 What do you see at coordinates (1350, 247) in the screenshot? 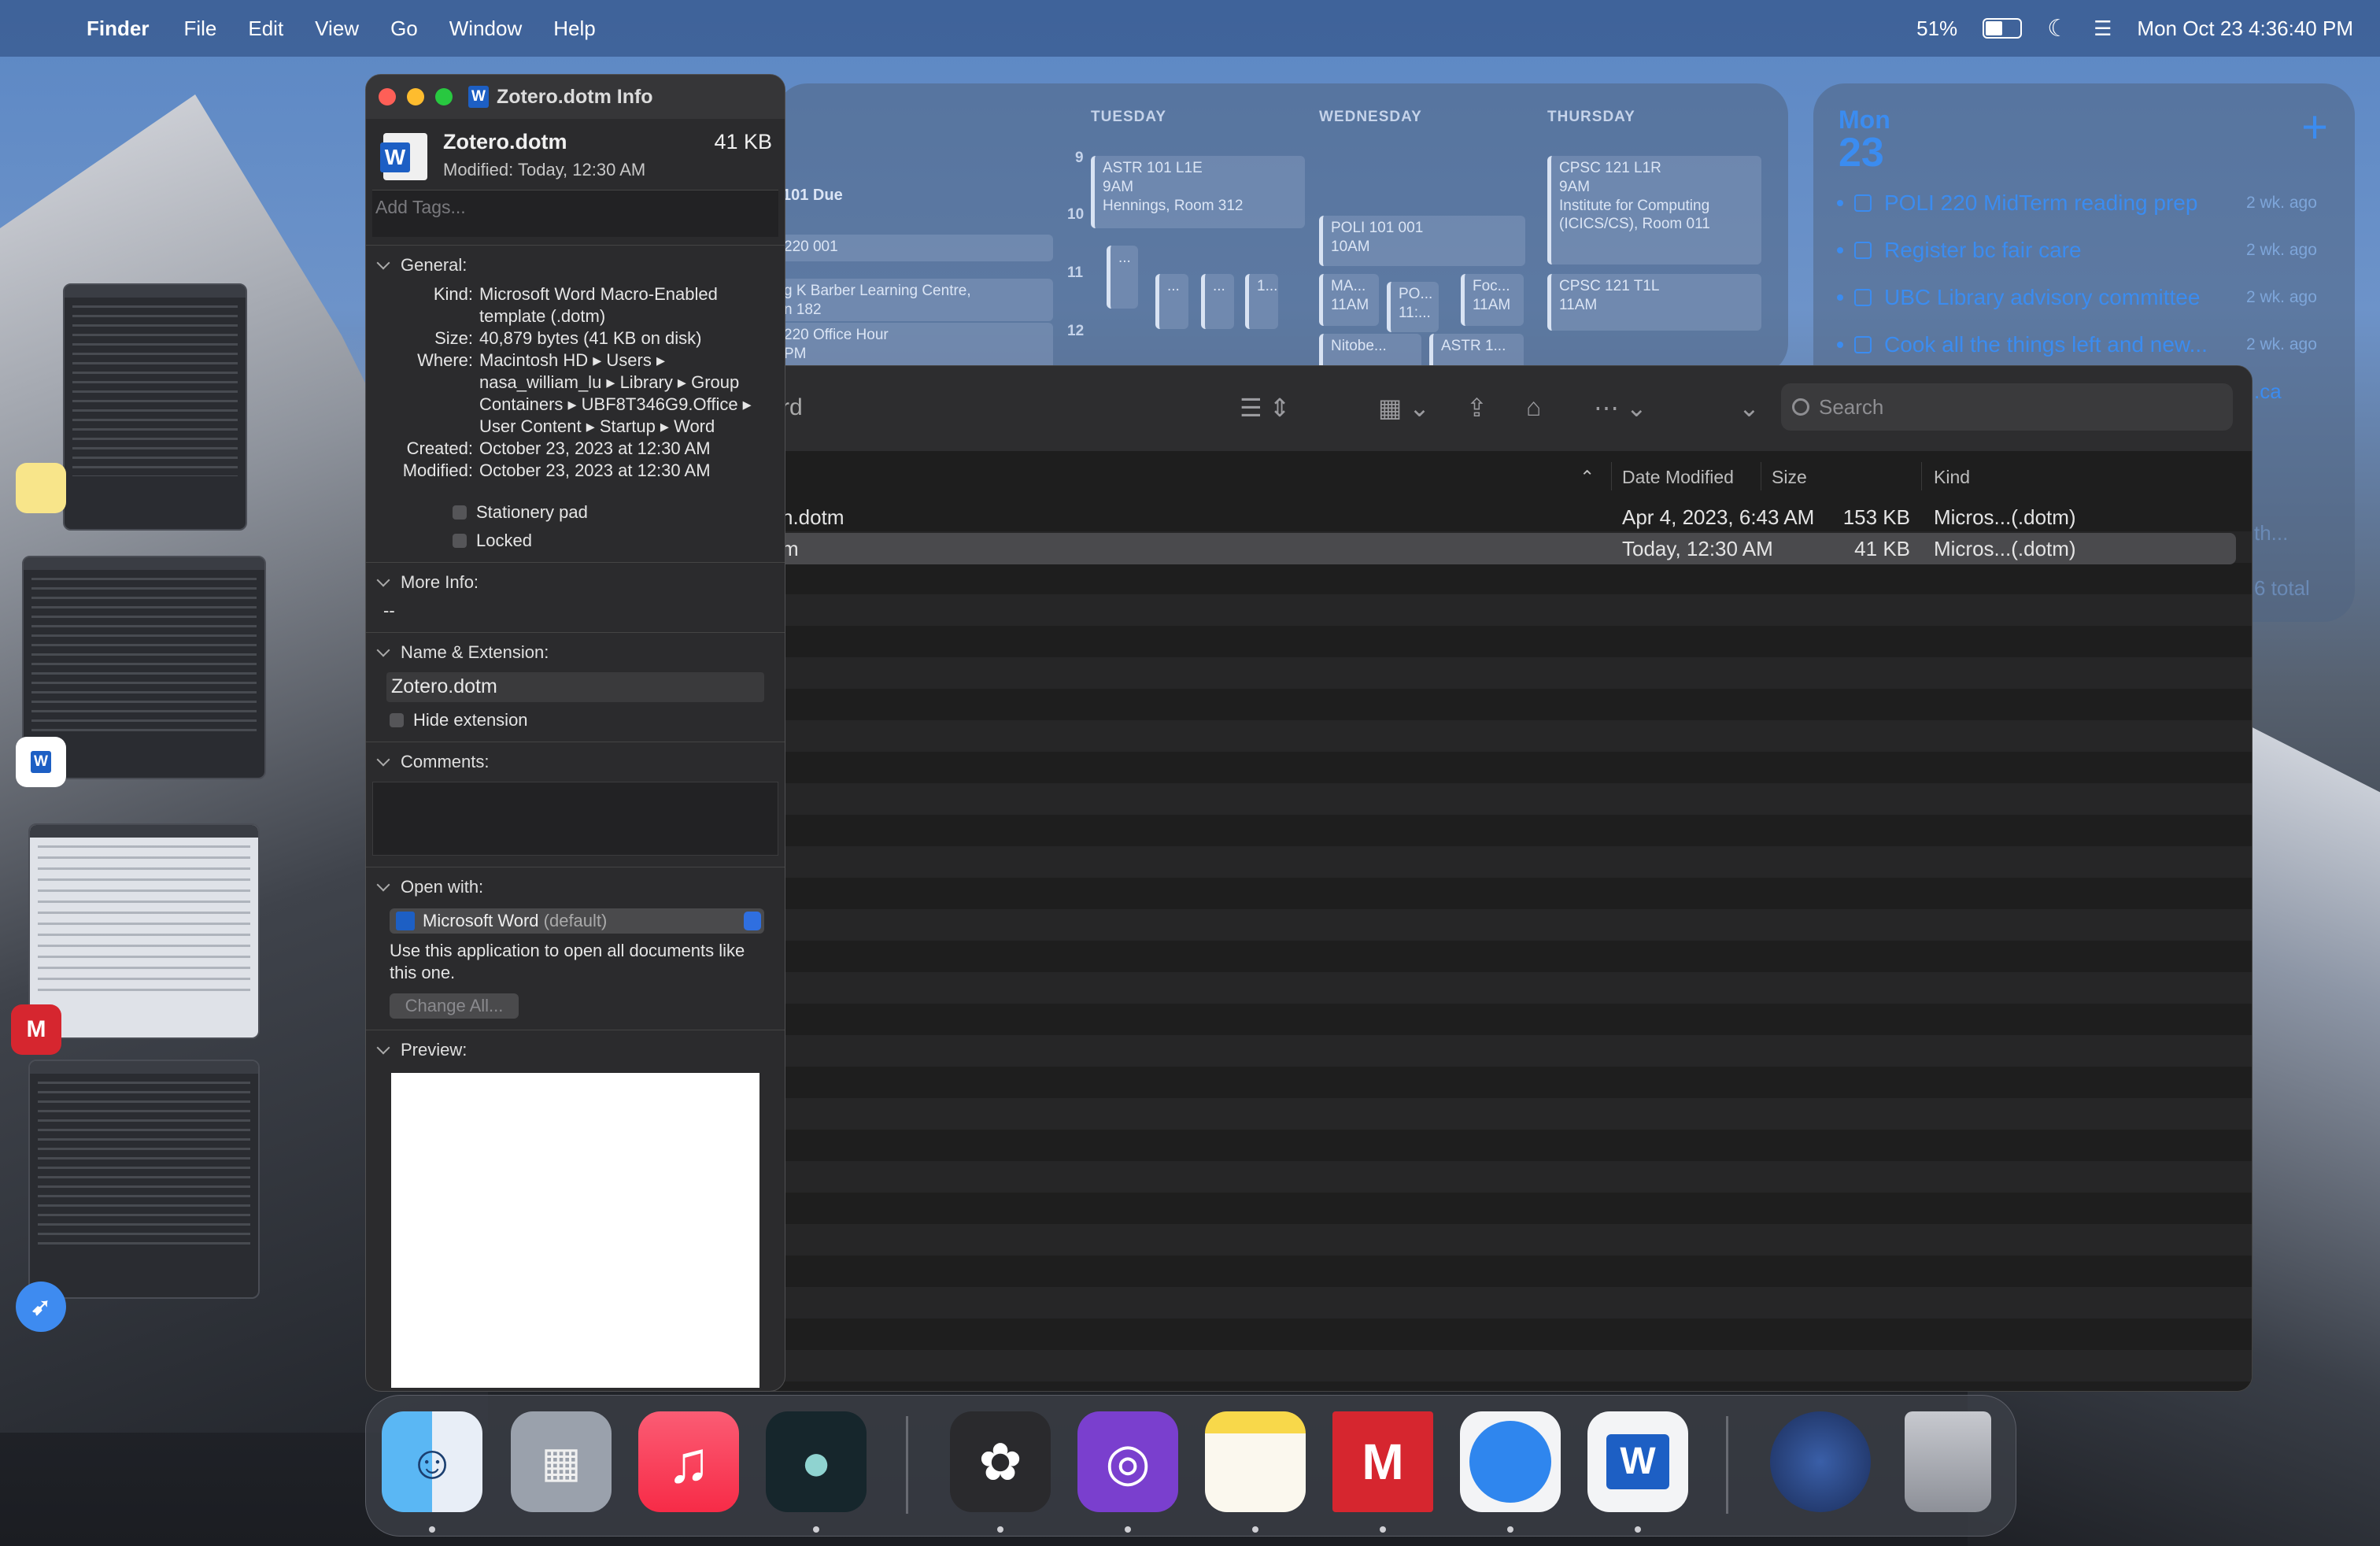
I see `event-time: 10AM` at bounding box center [1350, 247].